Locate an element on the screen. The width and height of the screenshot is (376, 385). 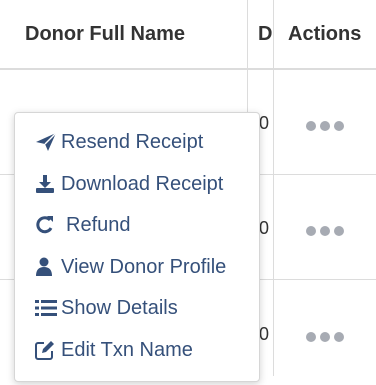
paper-plane-icon is located at coordinates (47, 142).